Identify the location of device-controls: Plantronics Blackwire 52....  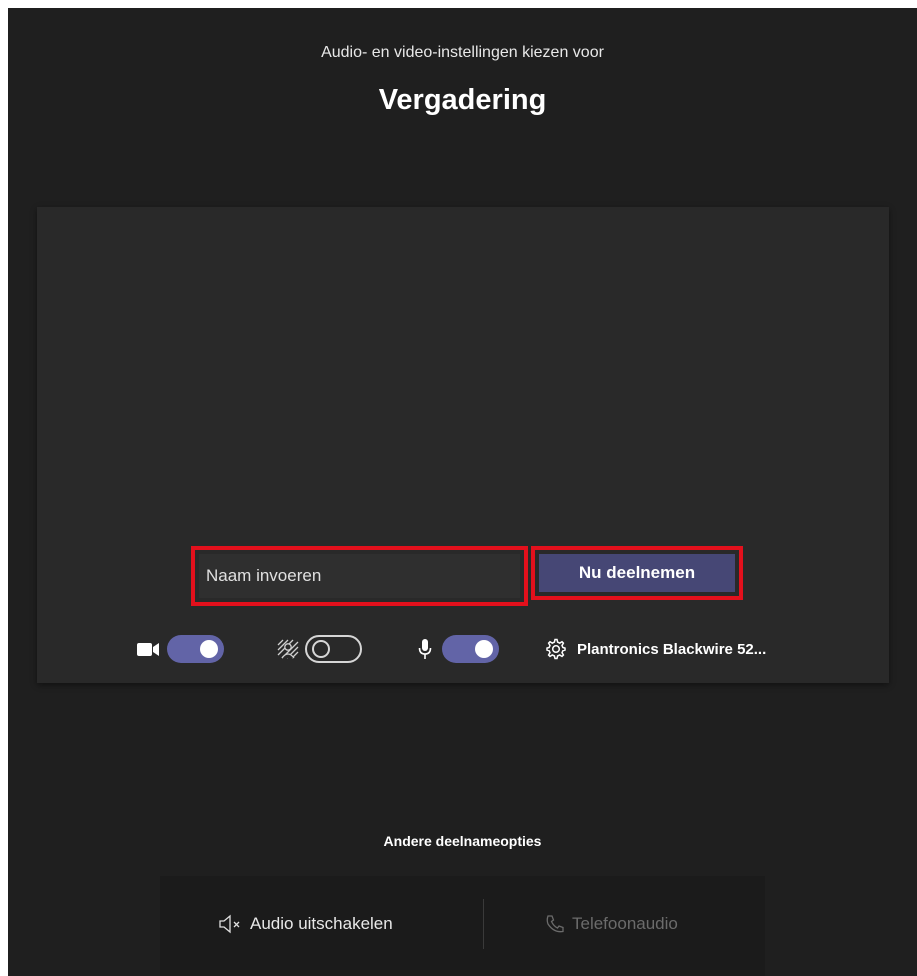
(463, 649).